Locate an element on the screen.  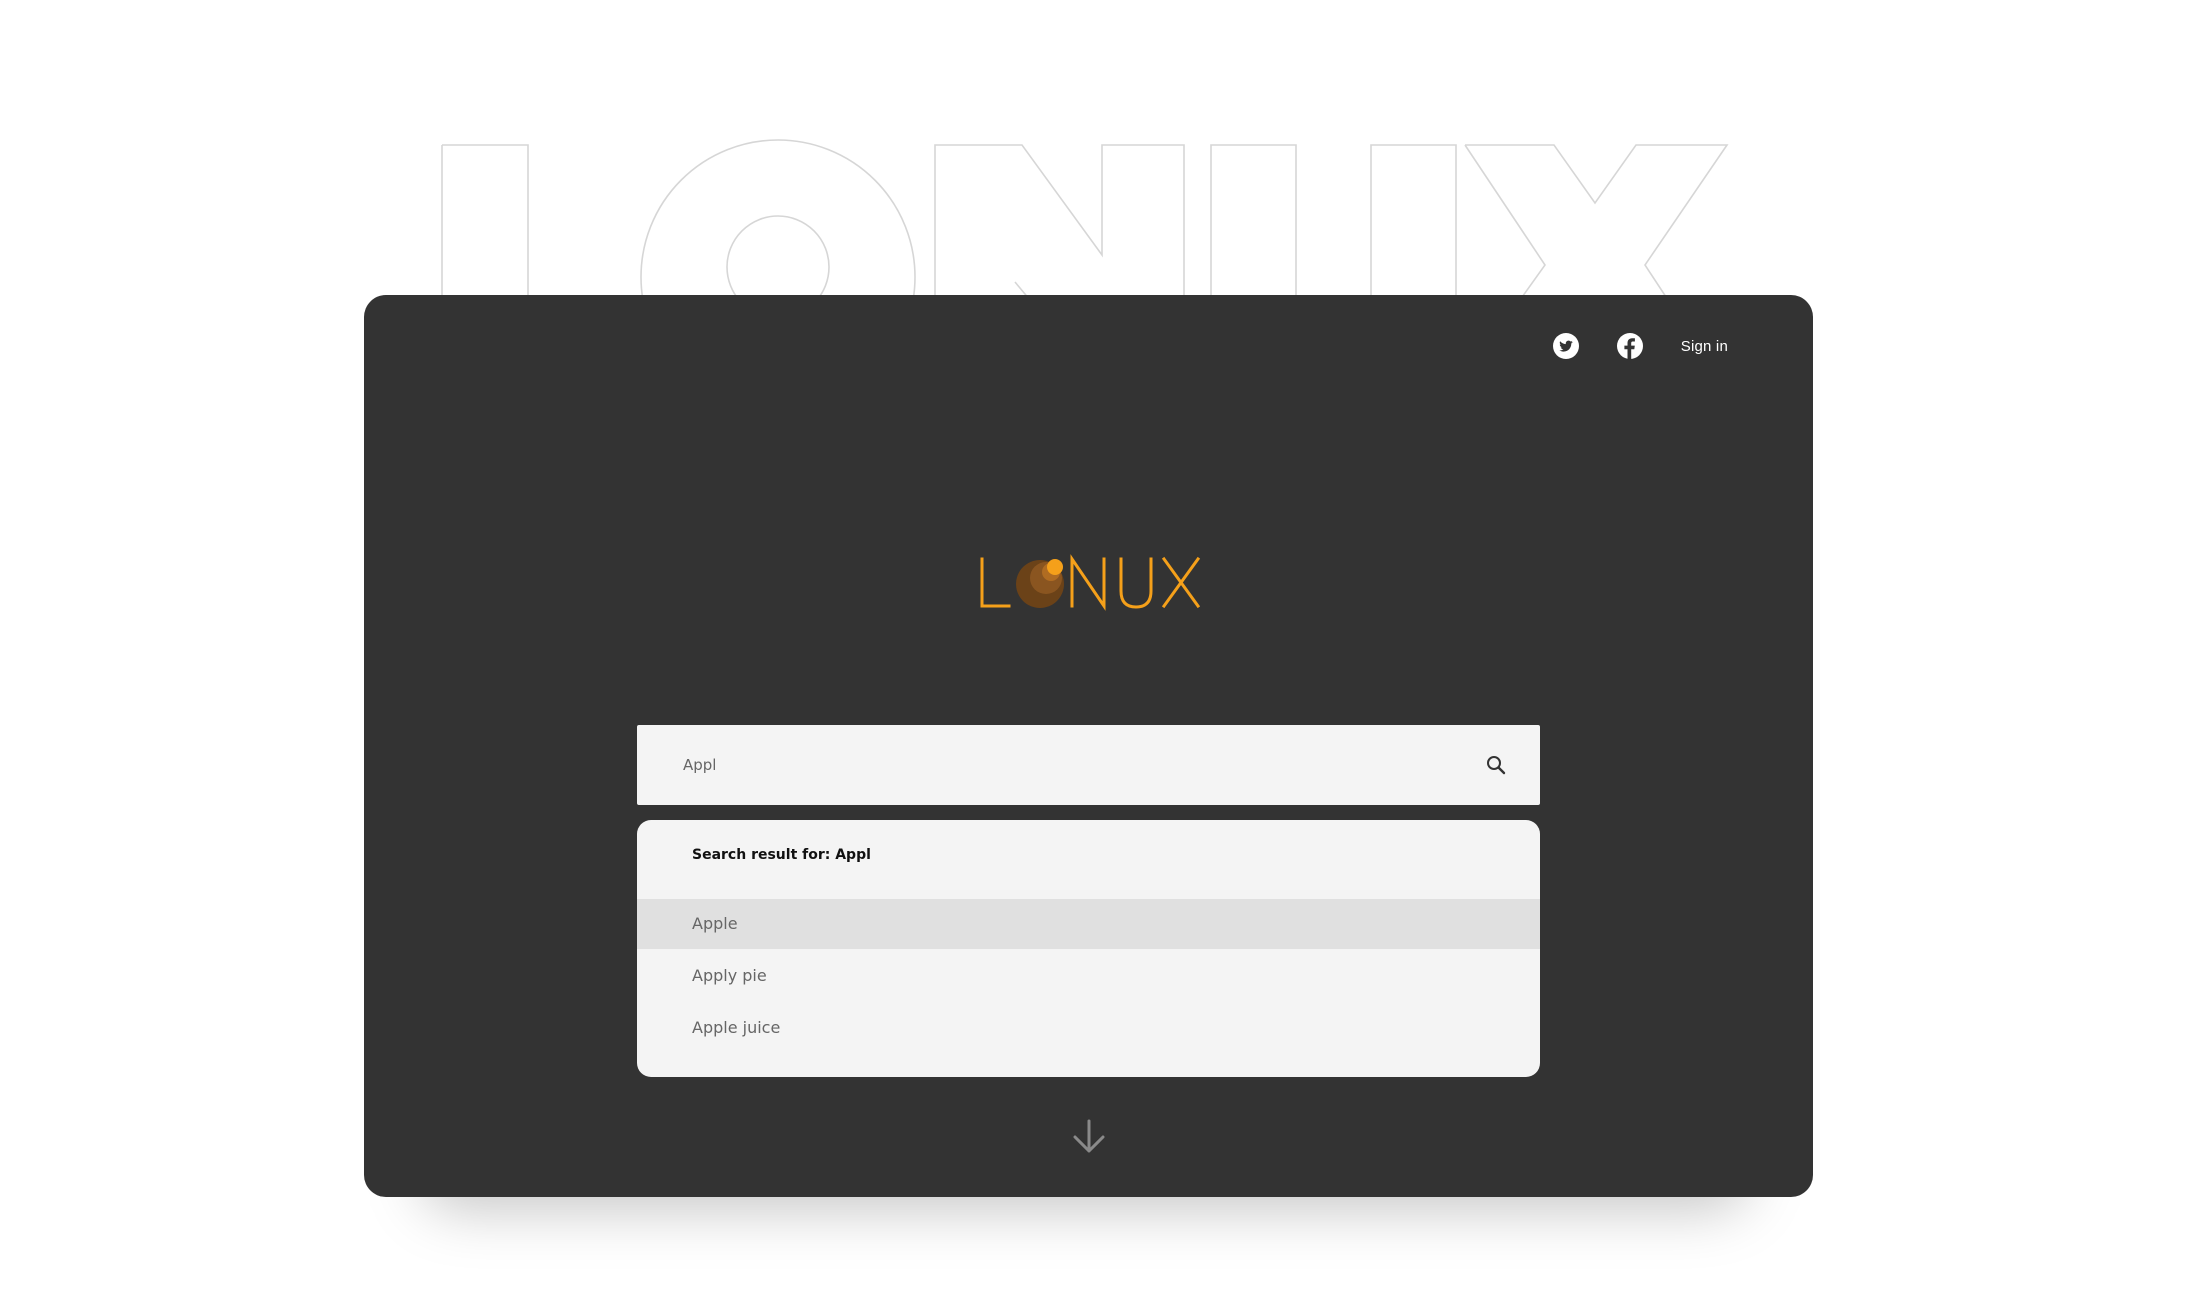
search-box is located at coordinates (1088, 765).